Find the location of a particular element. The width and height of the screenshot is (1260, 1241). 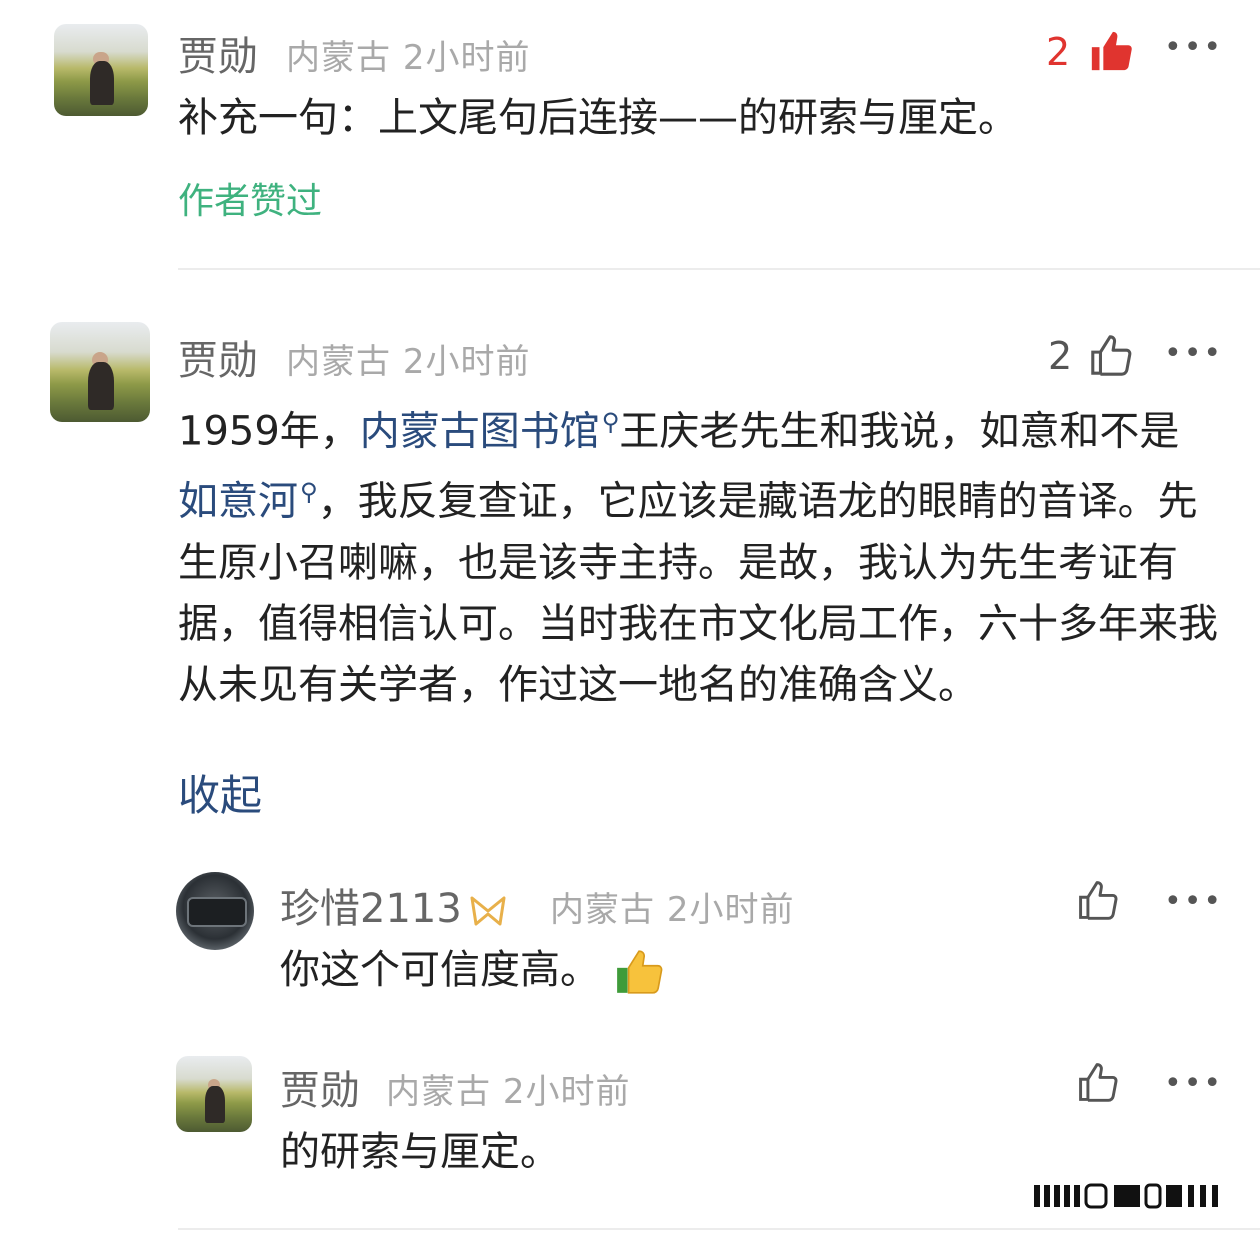

collapse-button: 收起 is located at coordinates (220, 792).